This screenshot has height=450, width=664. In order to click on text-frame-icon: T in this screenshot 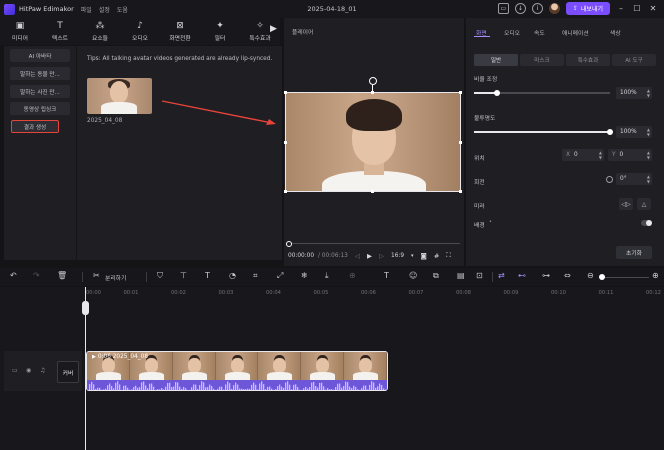, I will do `click(207, 275)`.